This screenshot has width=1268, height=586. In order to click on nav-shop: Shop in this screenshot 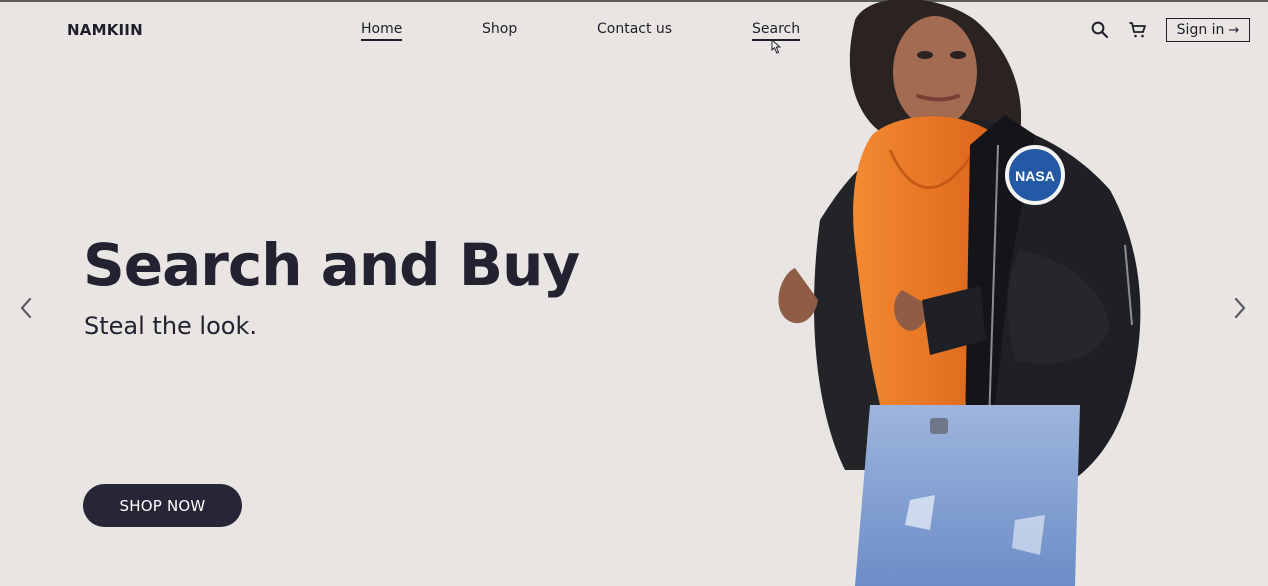, I will do `click(499, 29)`.